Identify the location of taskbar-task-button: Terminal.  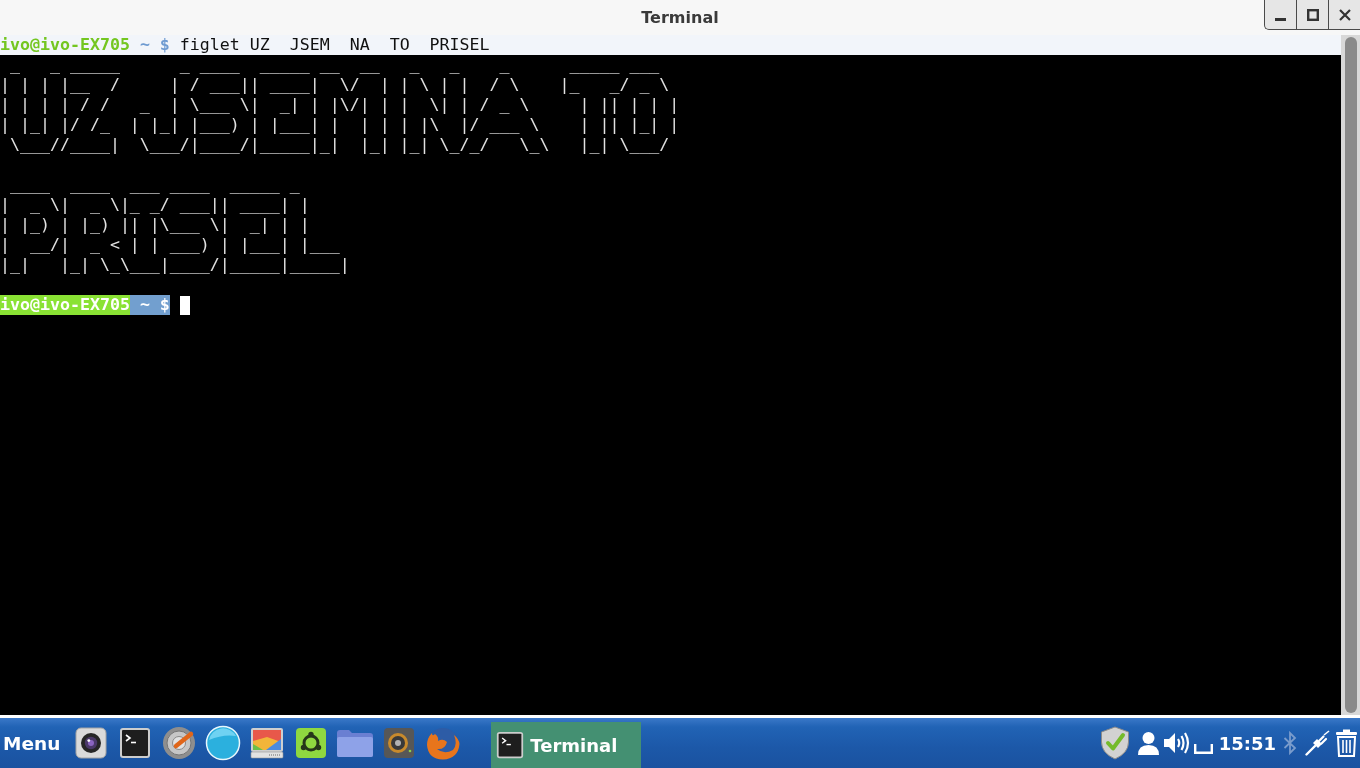
(566, 745).